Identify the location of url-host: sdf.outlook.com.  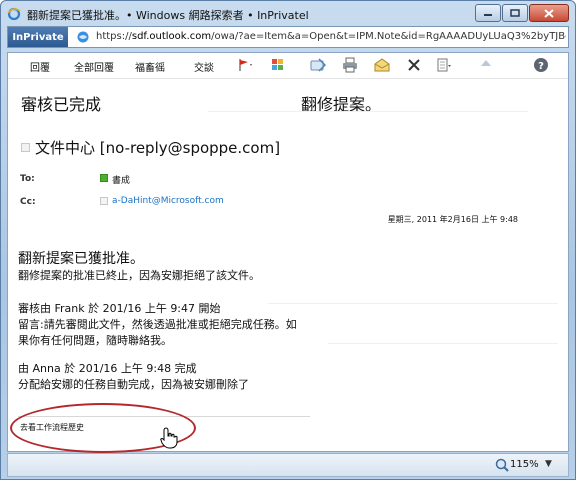
(171, 36).